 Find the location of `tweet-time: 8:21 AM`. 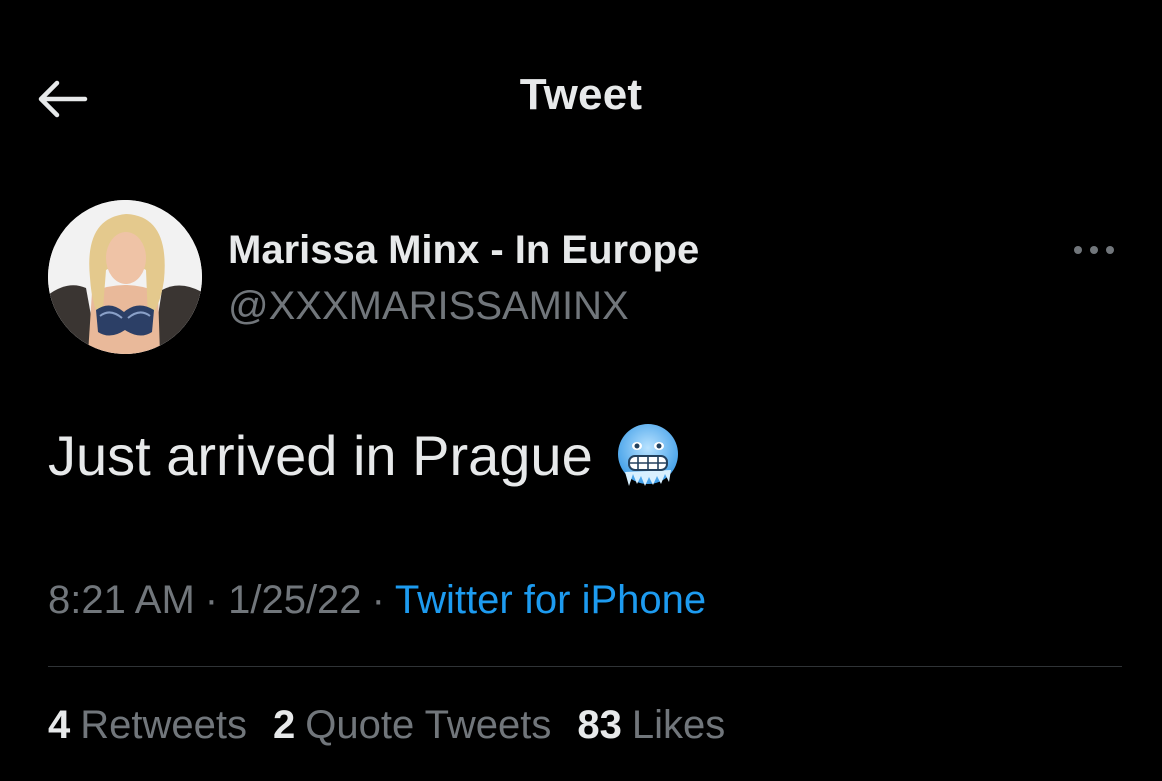

tweet-time: 8:21 AM is located at coordinates (121, 600).